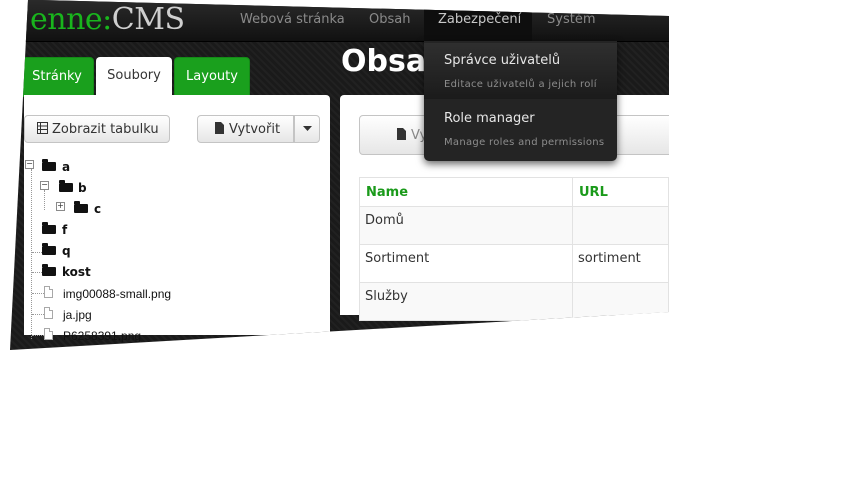 Image resolution: width=851 pixels, height=500 pixels. I want to click on nav-item-security: Zabezpečení, so click(479, 19).